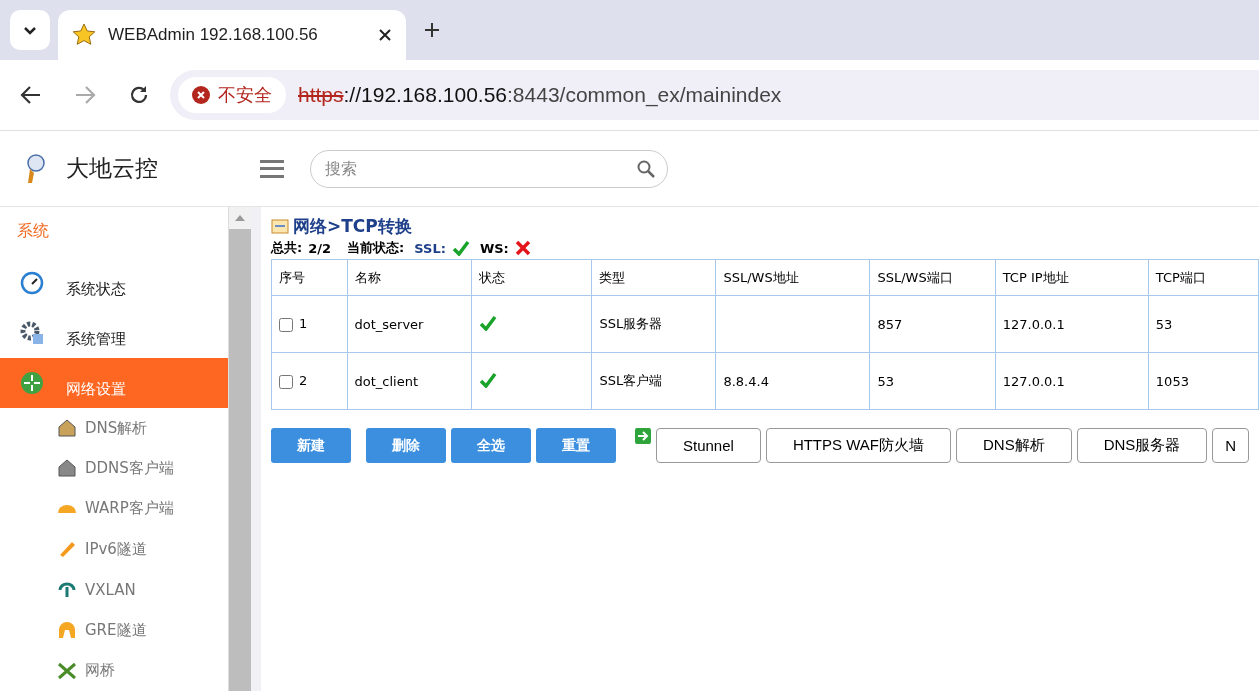  What do you see at coordinates (1072, 277) in the screenshot?
I see `column-header: TCP IP地址` at bounding box center [1072, 277].